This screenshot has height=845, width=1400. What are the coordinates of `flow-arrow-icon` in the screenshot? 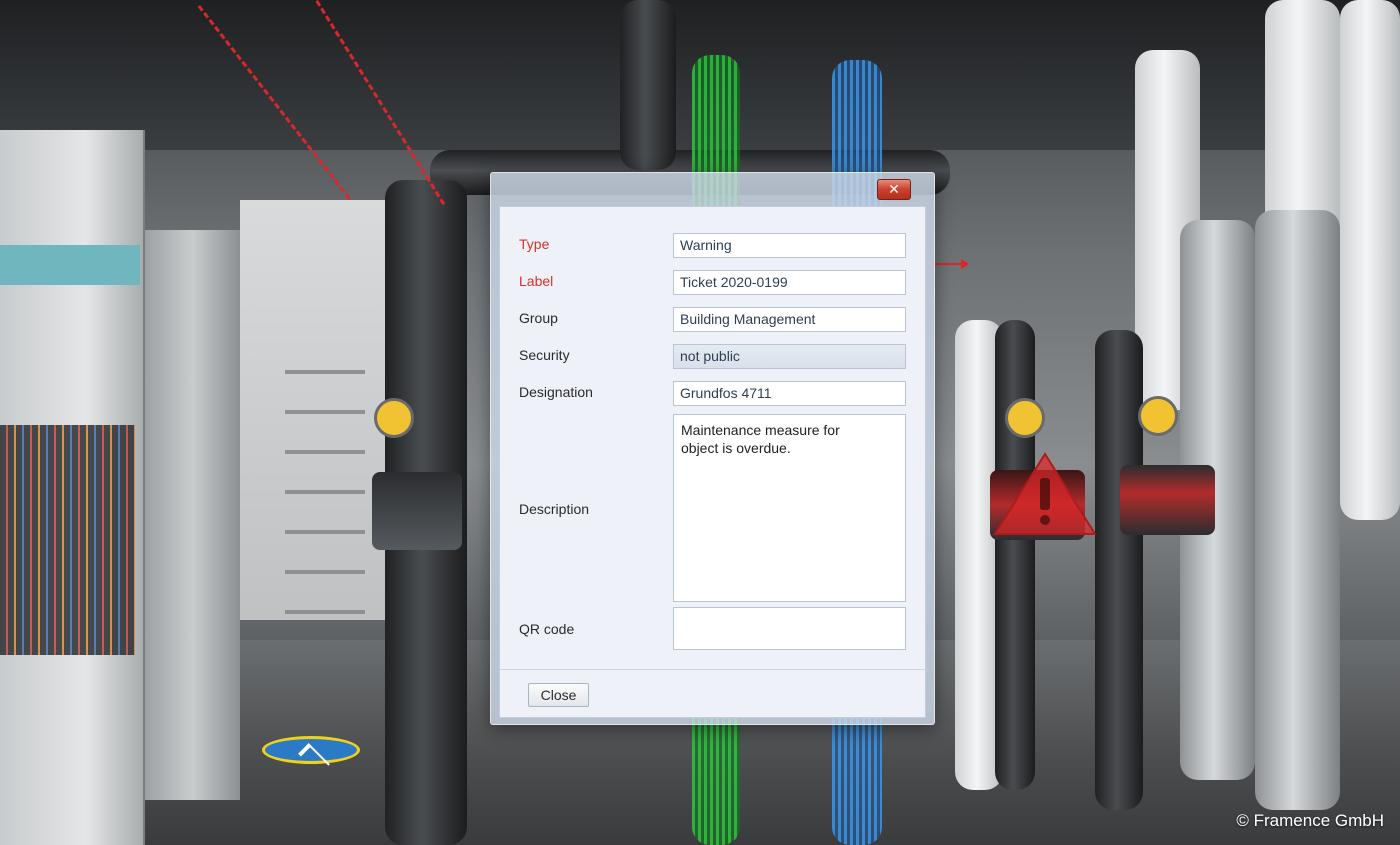 It's located at (952, 264).